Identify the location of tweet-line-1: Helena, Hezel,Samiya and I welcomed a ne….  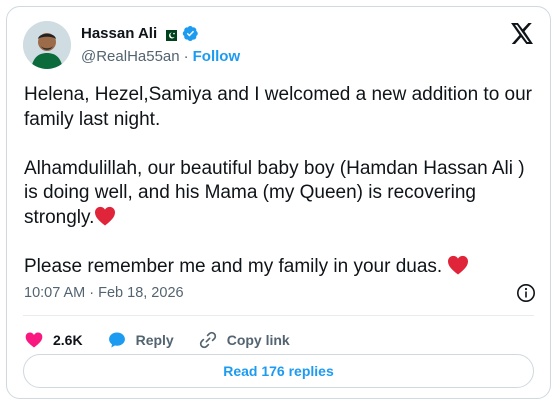
(281, 107).